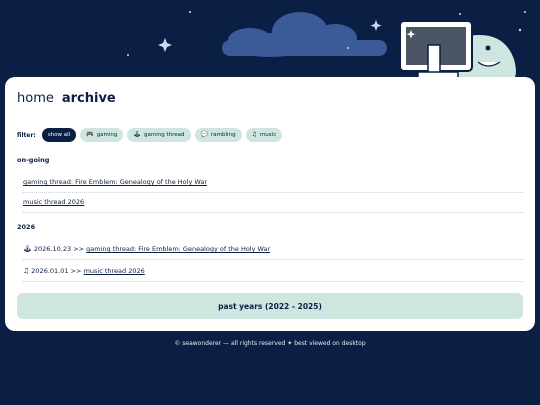 The height and width of the screenshot is (405, 540). Describe the element at coordinates (273, 202) in the screenshot. I see `list-item: music thread 2026` at that location.